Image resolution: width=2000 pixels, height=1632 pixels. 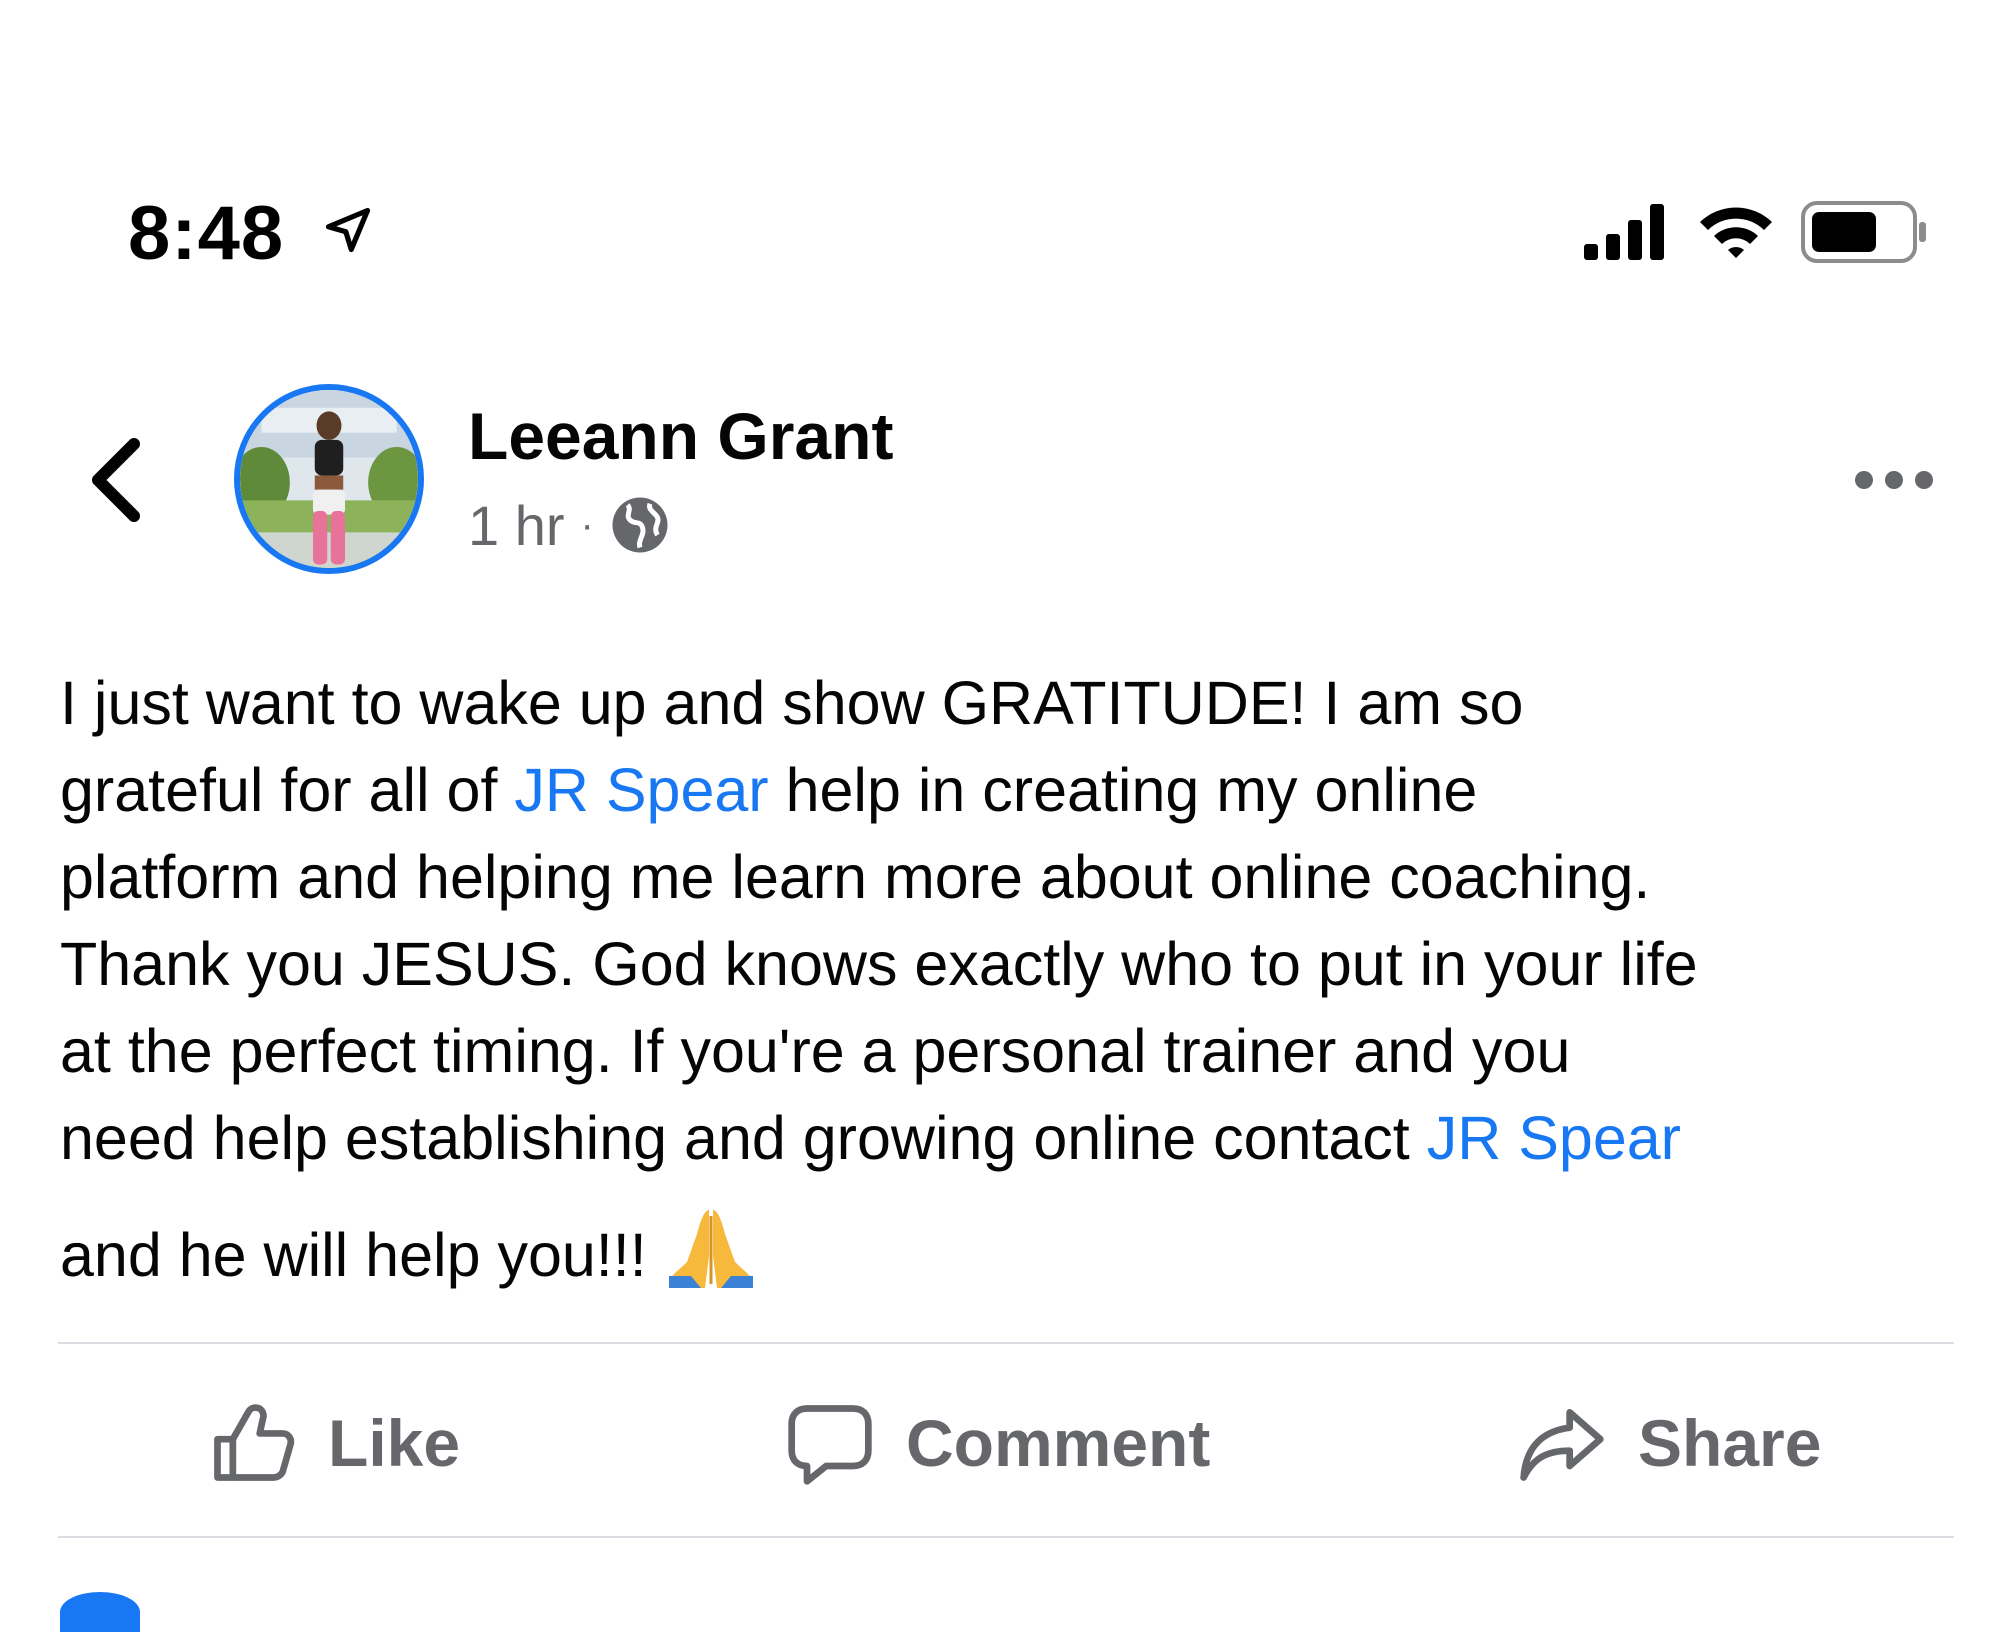 I want to click on avatar-photo, so click(x=329, y=479).